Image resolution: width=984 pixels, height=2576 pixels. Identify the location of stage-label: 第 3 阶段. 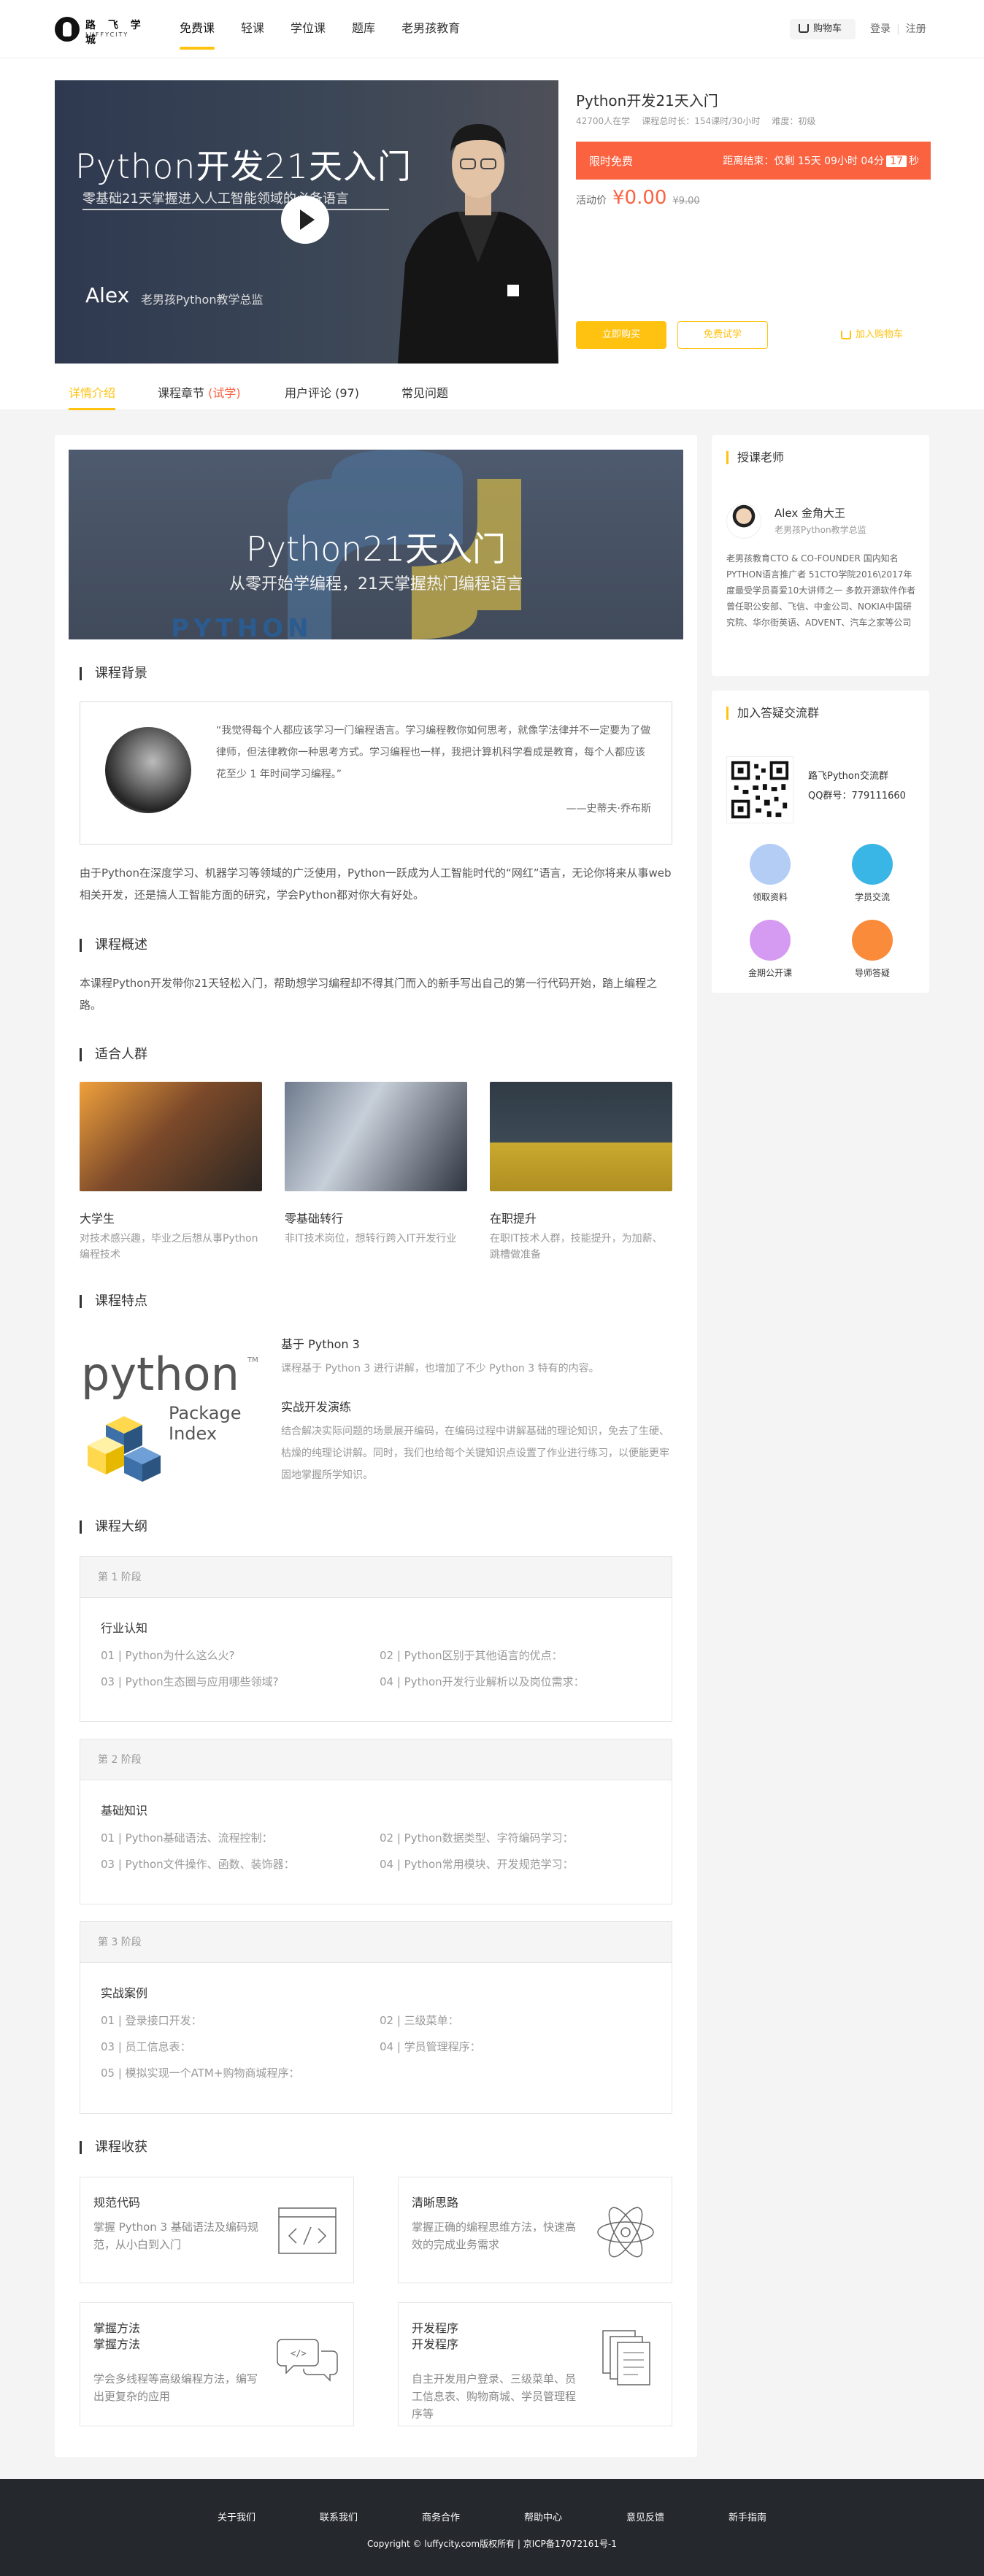
(376, 1942).